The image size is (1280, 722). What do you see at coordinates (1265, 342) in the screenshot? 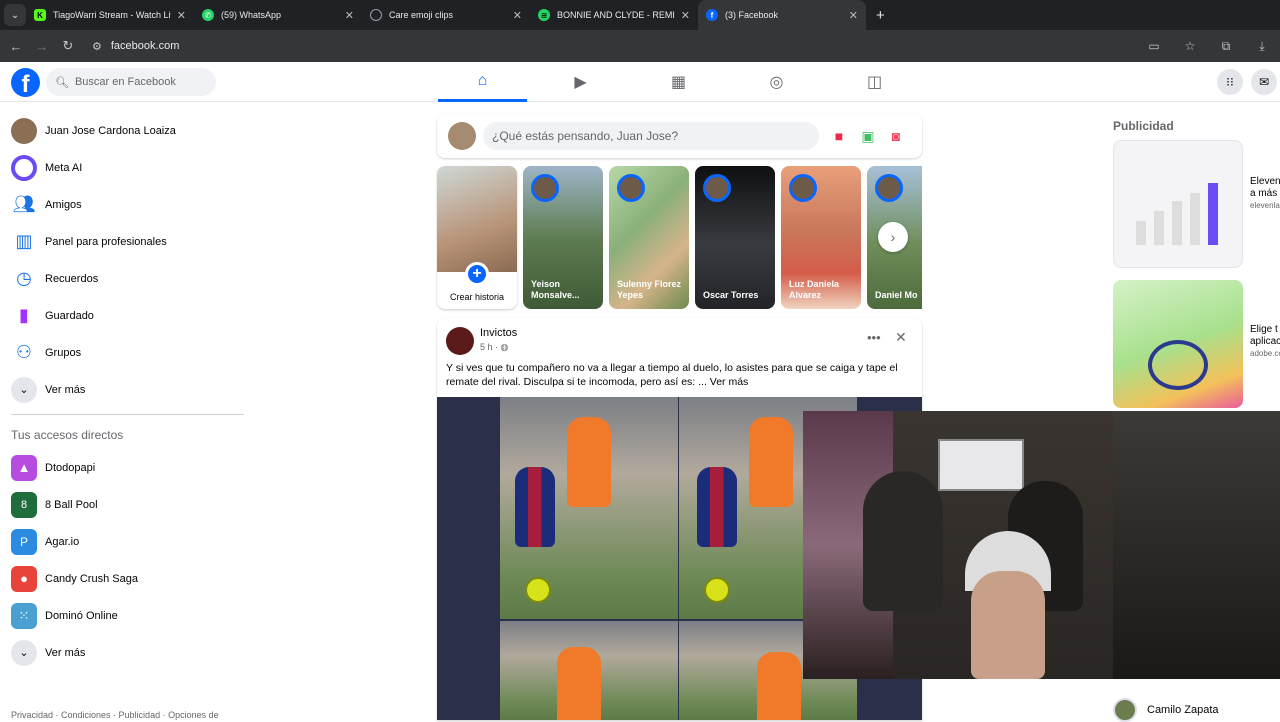
I see `ad-text: Elige t aplicac adobe.com` at bounding box center [1265, 342].